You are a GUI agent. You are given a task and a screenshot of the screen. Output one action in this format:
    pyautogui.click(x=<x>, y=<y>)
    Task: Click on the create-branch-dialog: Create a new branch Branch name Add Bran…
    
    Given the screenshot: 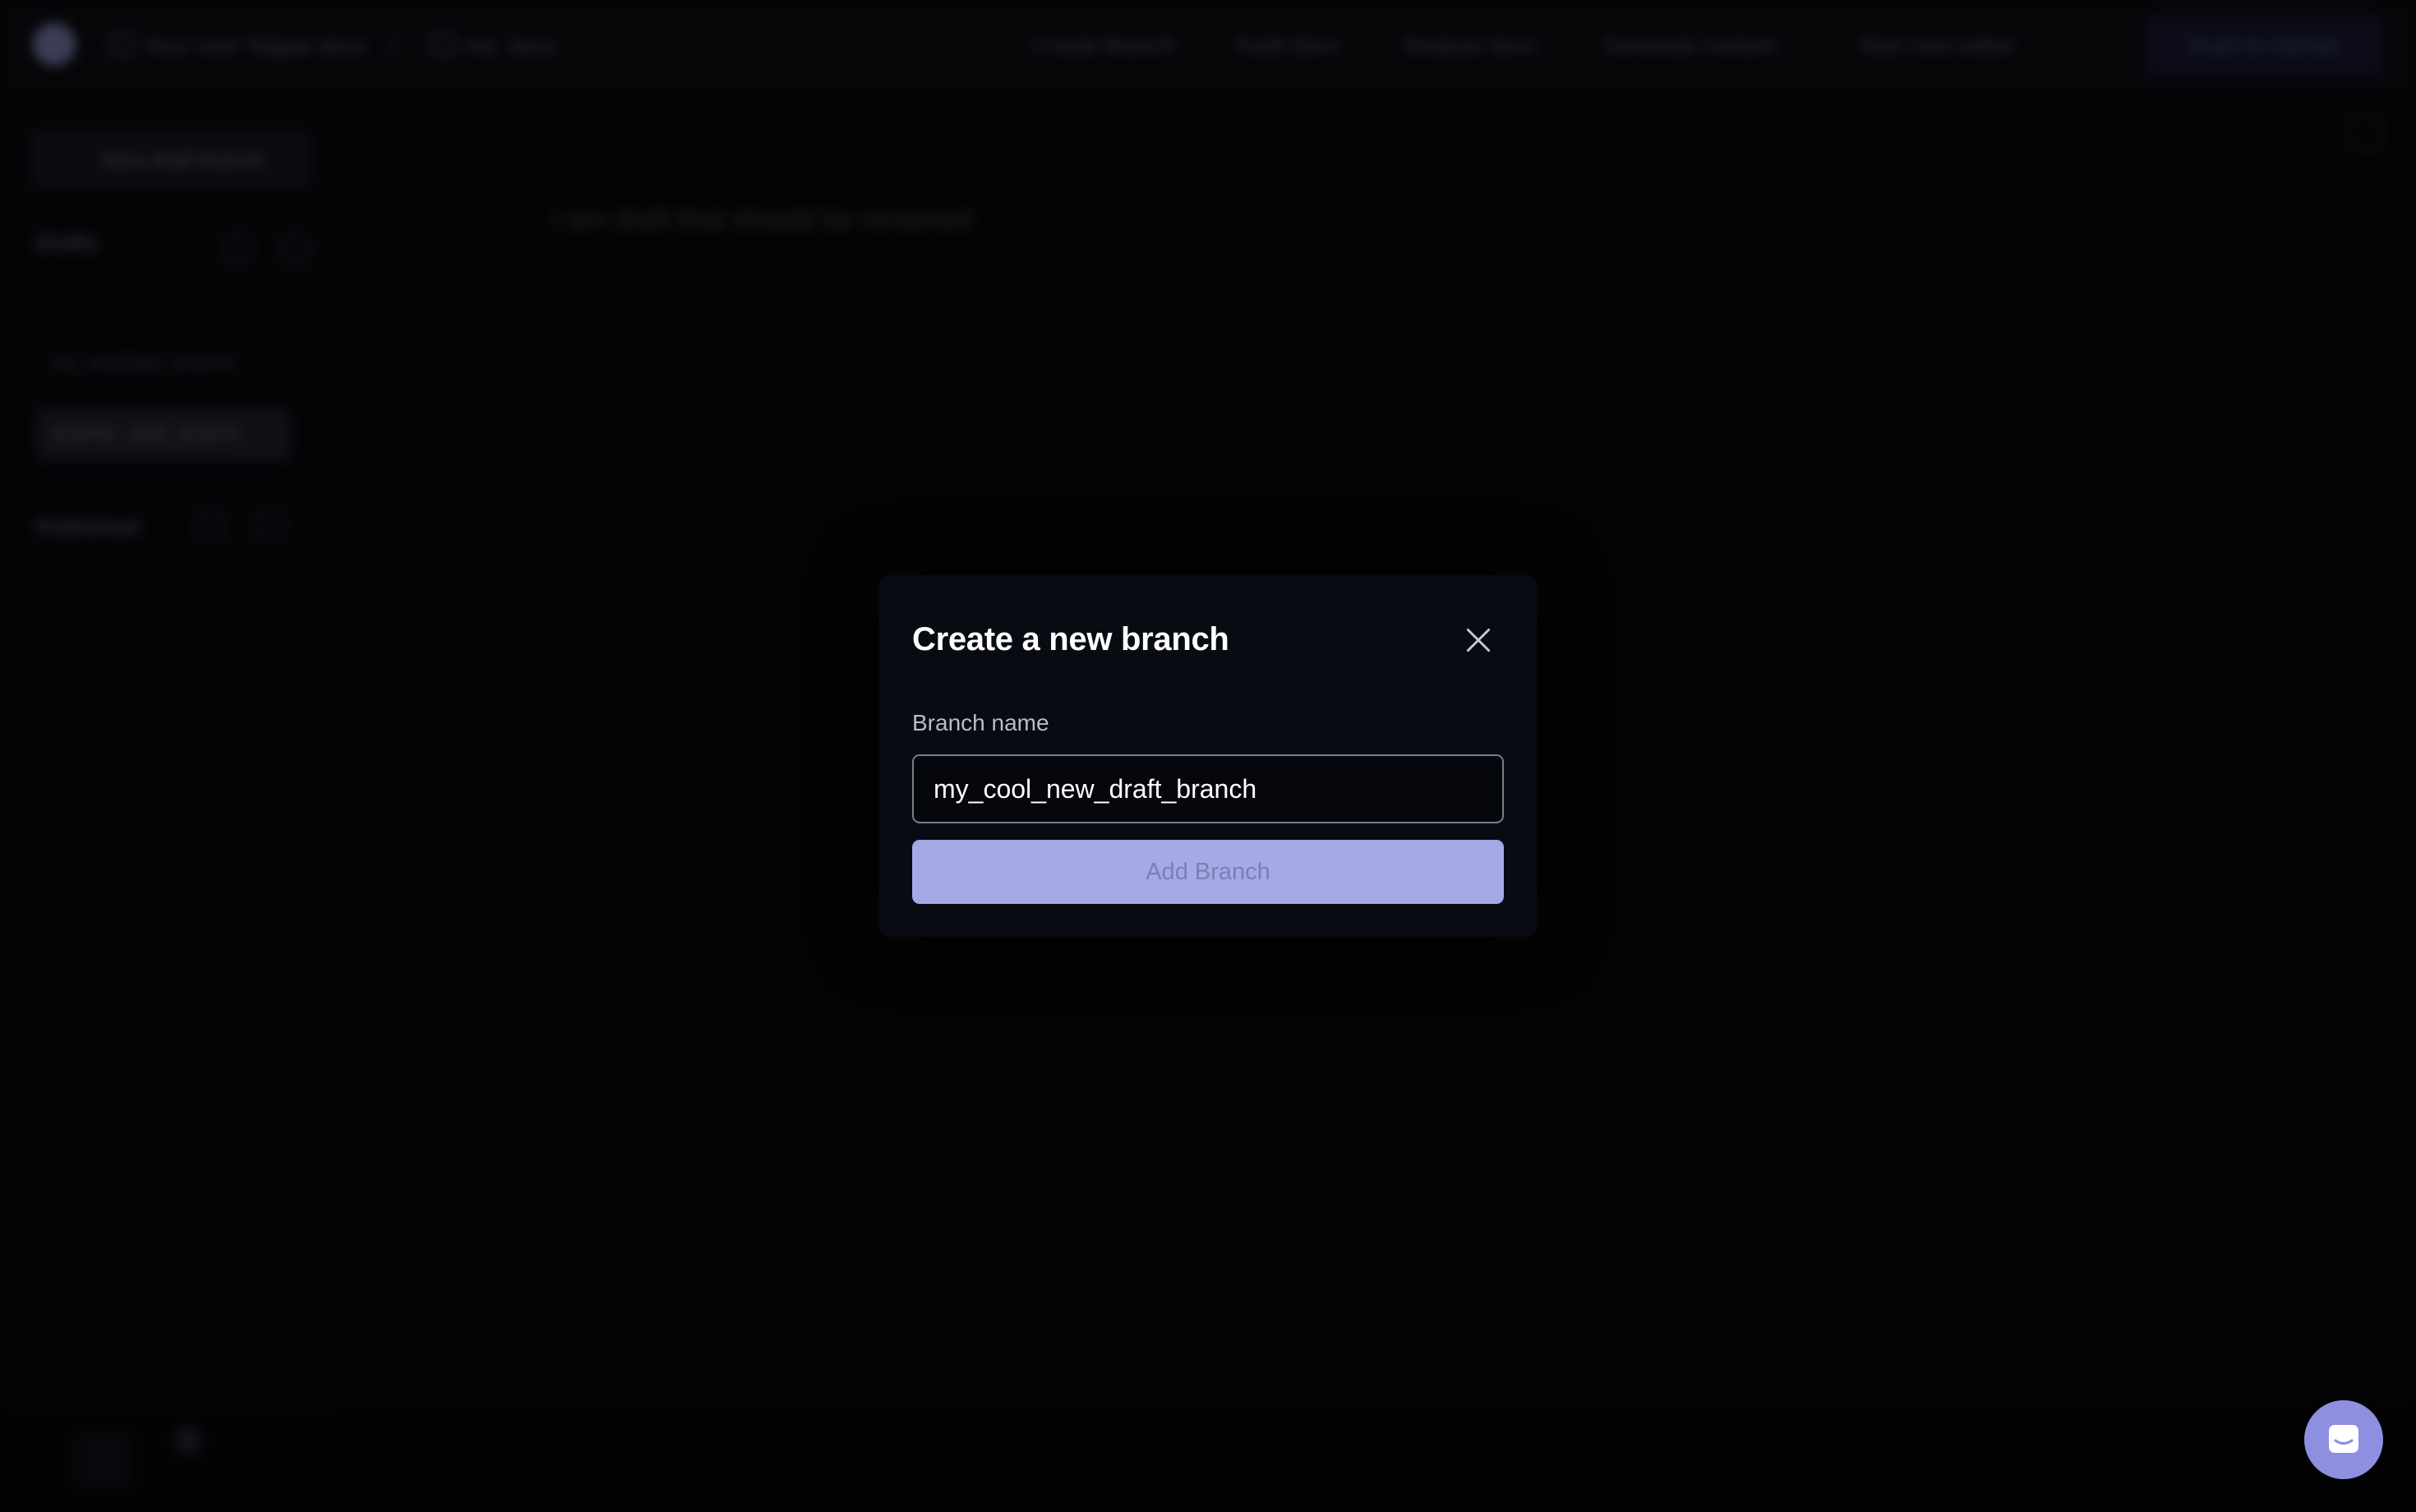 What is the action you would take?
    pyautogui.click(x=1208, y=756)
    